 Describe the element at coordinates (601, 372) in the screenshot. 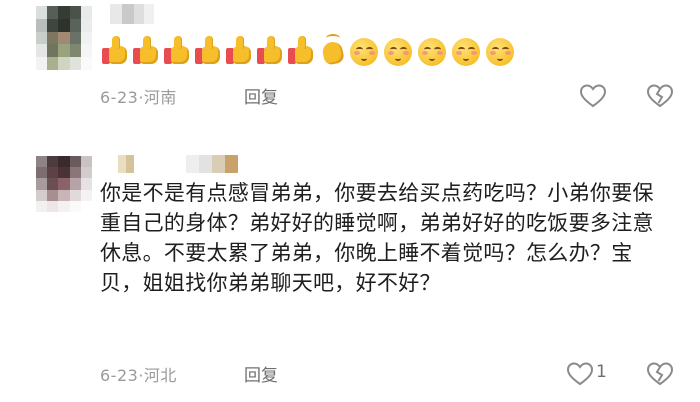

I see `like-count: 1` at that location.